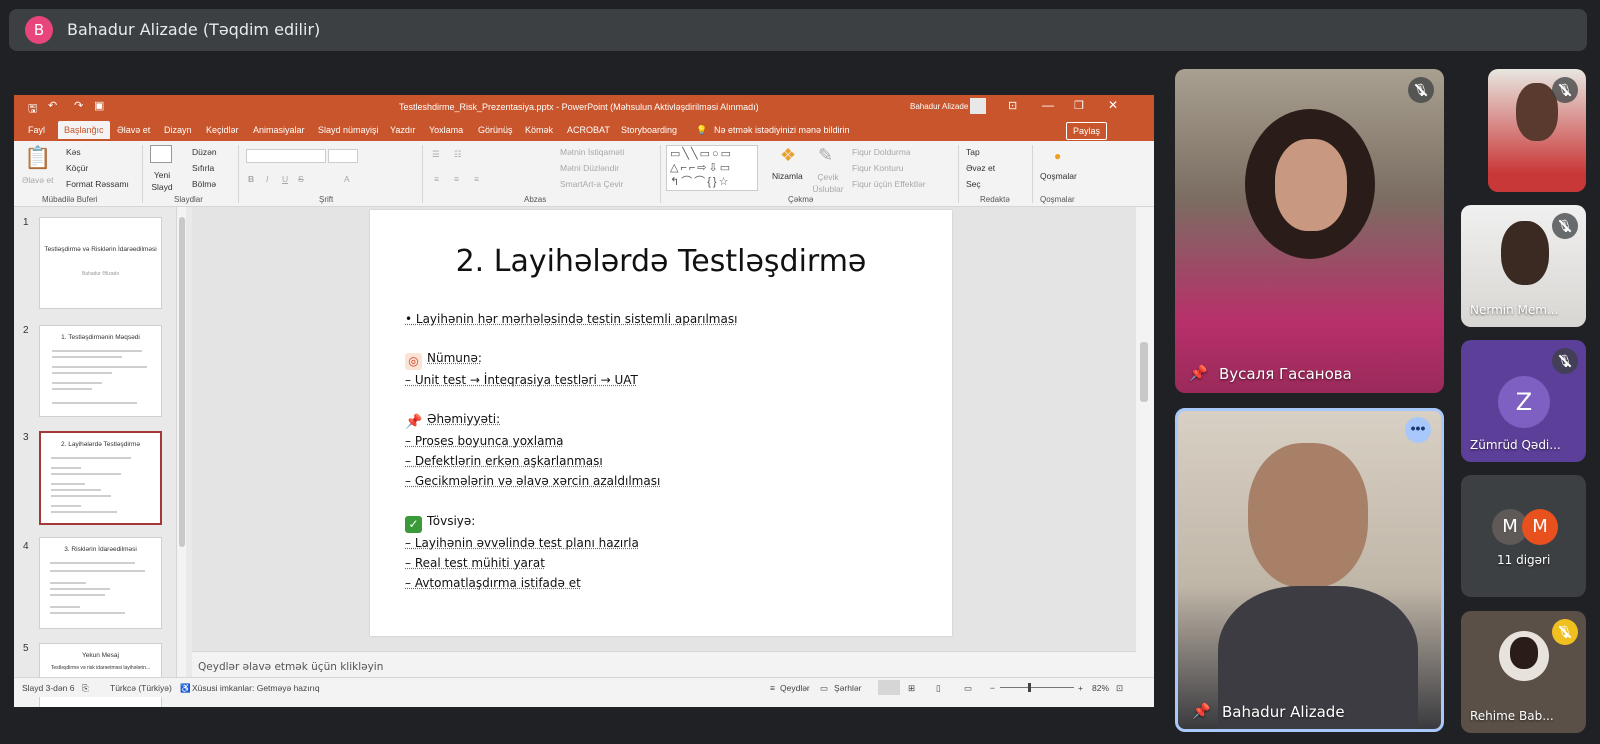 This screenshot has height=744, width=1600. Describe the element at coordinates (980, 168) in the screenshot. I see `replace-button: Əvəz et` at that location.